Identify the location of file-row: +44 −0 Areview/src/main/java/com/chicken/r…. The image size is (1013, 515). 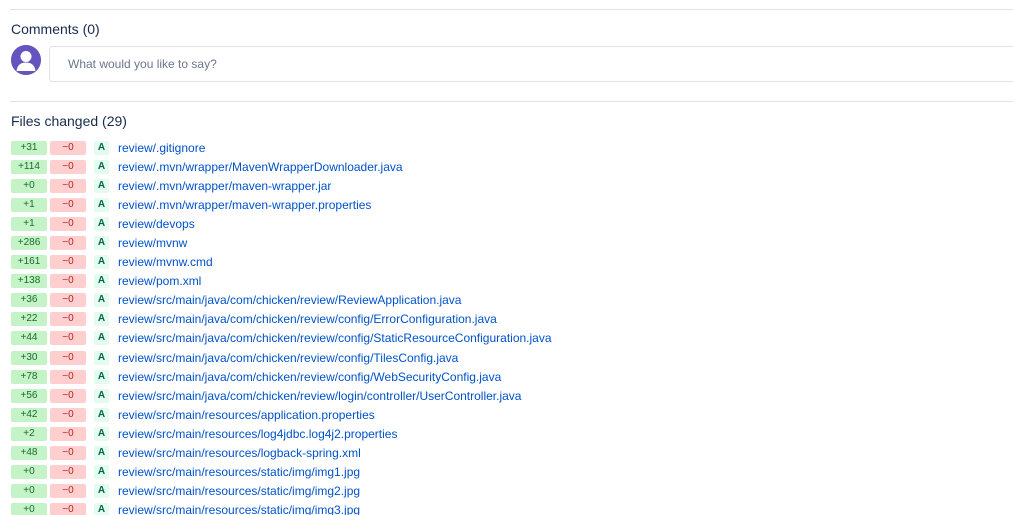
(512, 338).